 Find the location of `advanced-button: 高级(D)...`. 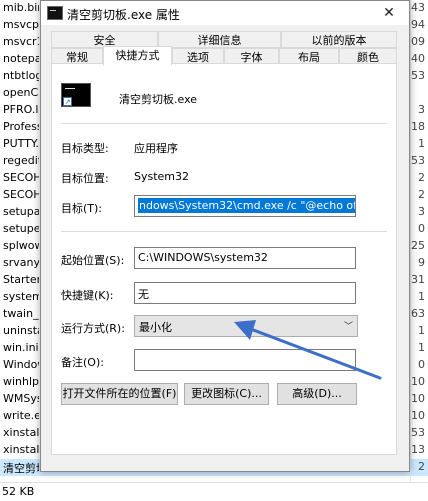

advanced-button: 高级(D)... is located at coordinates (317, 394).